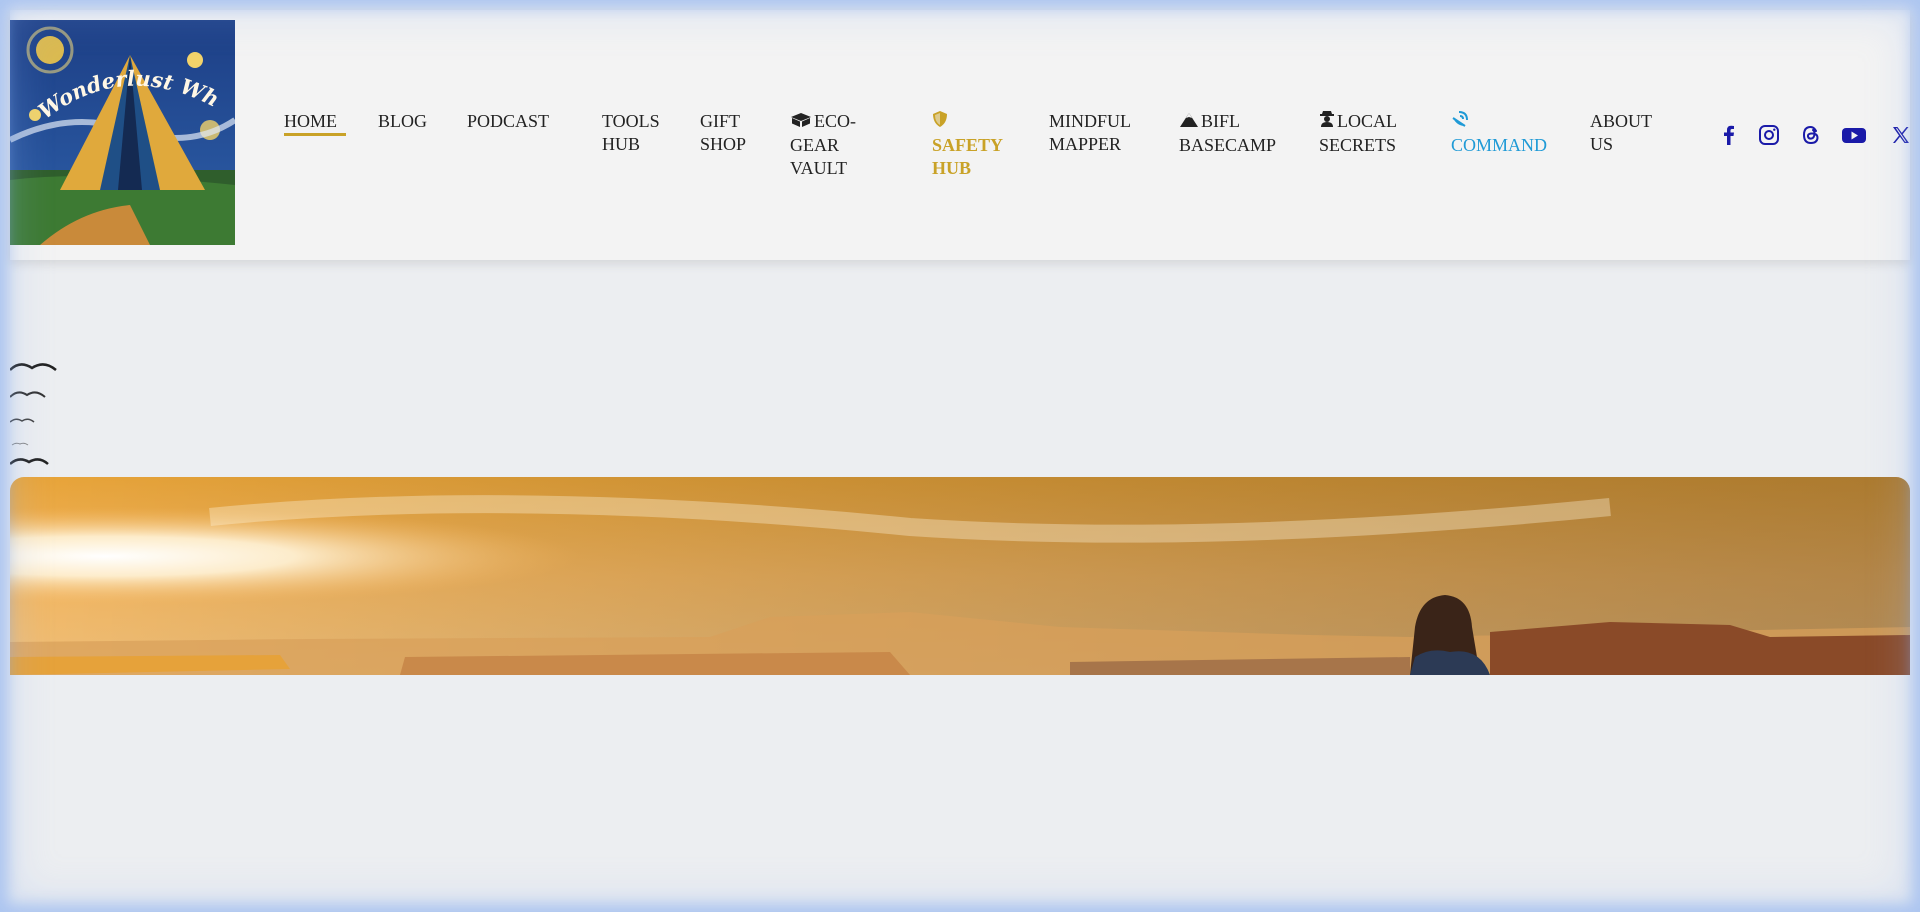 Image resolution: width=1920 pixels, height=912 pixels. I want to click on decorative-waves, so click(39, 417).